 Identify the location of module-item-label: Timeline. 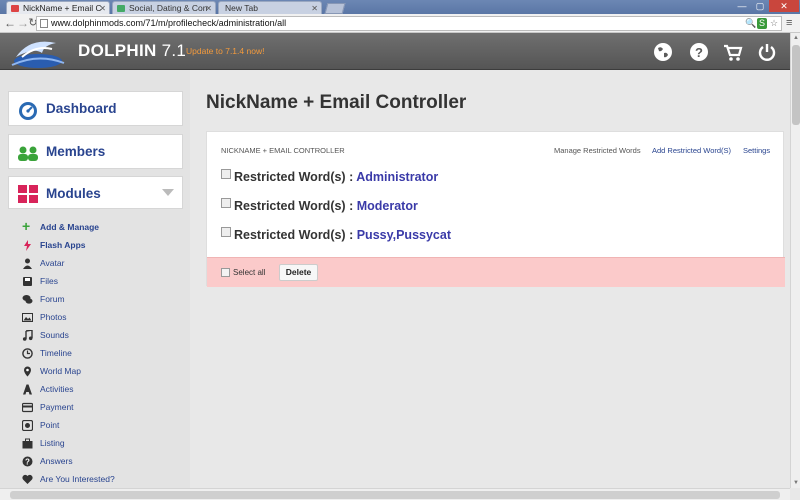
(56, 353).